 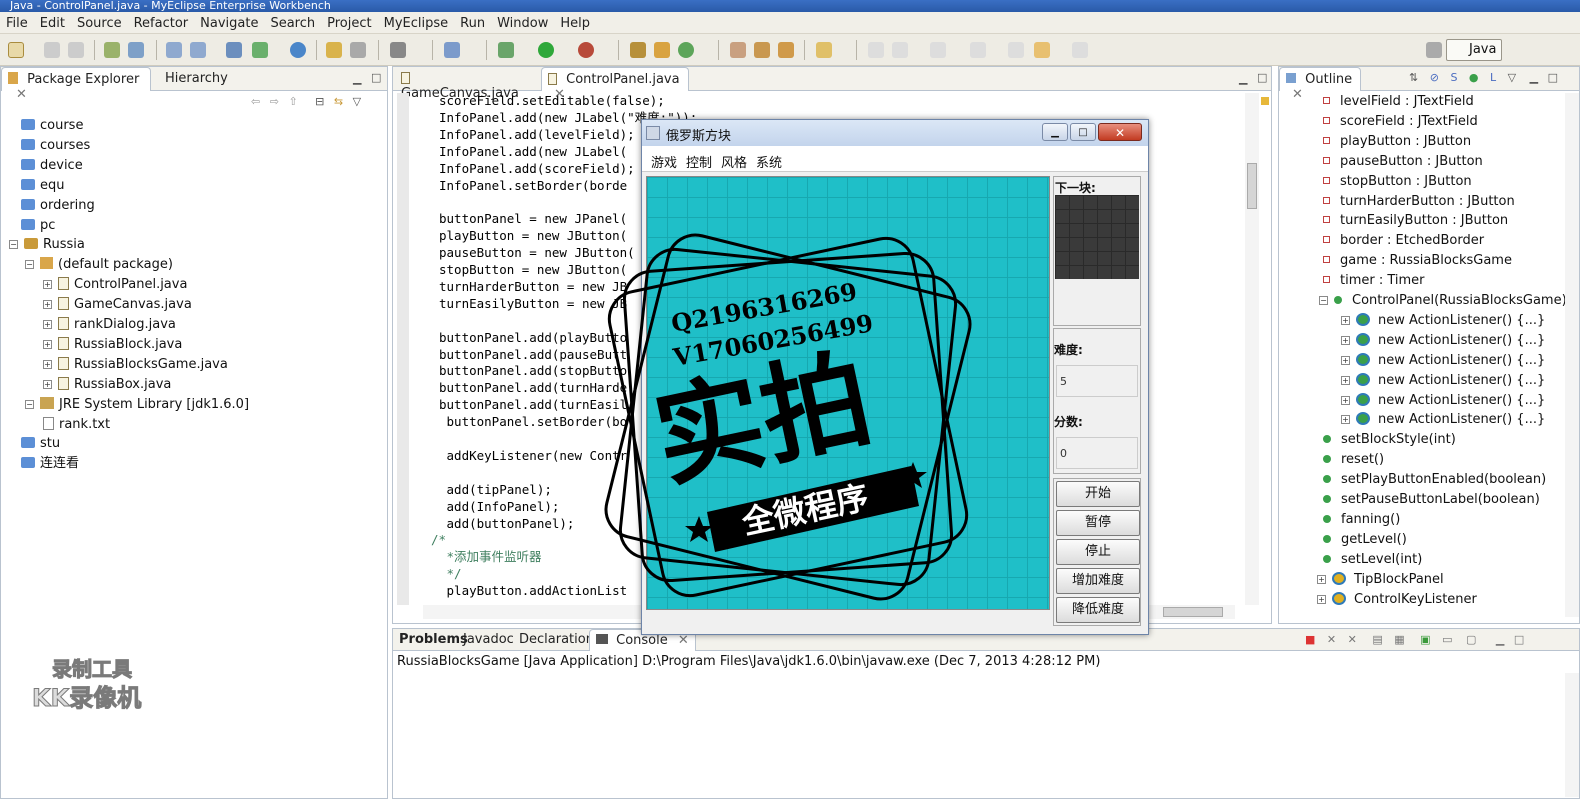 What do you see at coordinates (112, 50) in the screenshot?
I see `build-icon` at bounding box center [112, 50].